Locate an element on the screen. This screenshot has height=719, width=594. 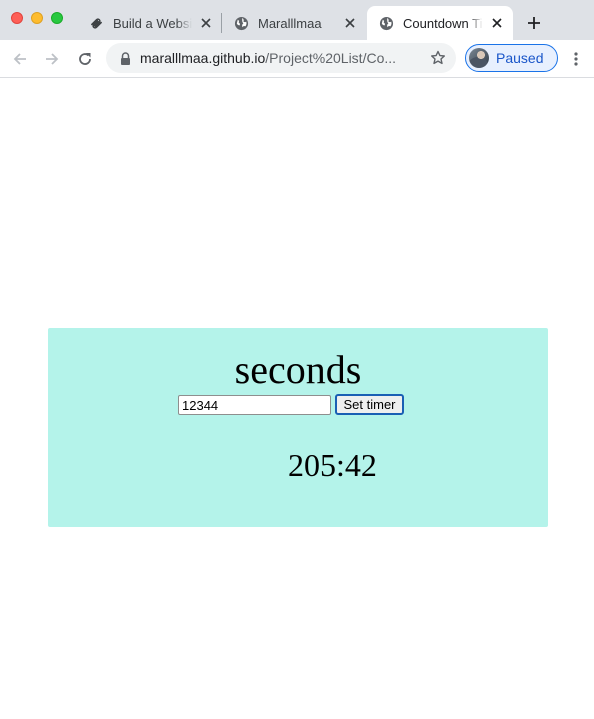
tab-separator is located at coordinates (221, 23).